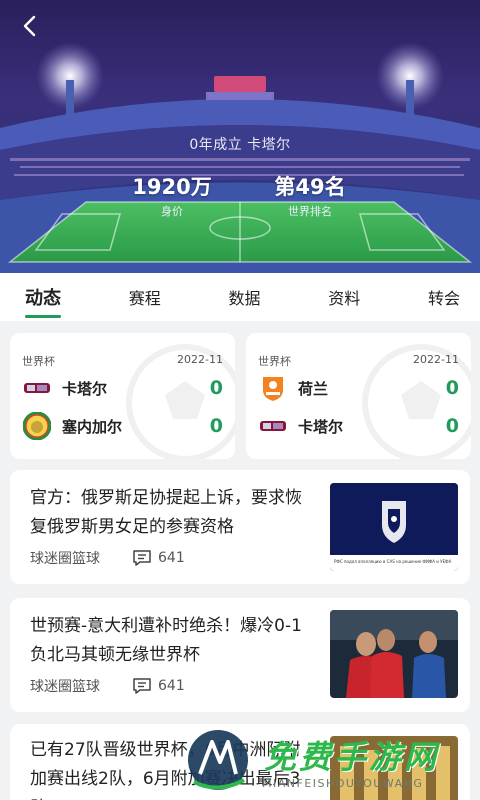  What do you see at coordinates (166, 640) in the screenshot?
I see `news-title: 世预赛-意大利遭补时绝杀！爆冷0-1负北马其顿无缘世界杯` at bounding box center [166, 640].